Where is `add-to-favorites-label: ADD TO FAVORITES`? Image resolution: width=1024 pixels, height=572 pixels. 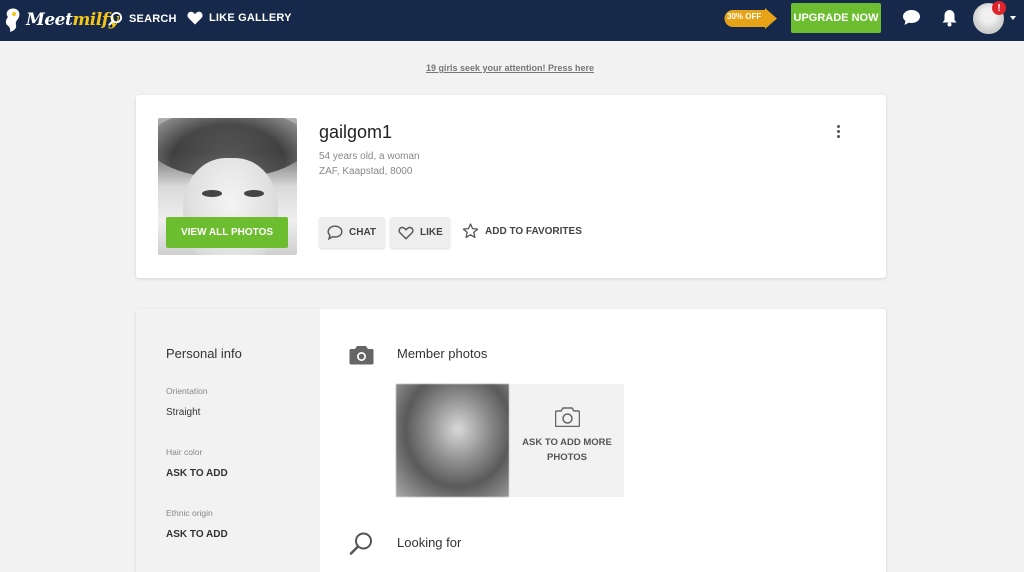
add-to-favorites-label: ADD TO FAVORITES is located at coordinates (533, 231).